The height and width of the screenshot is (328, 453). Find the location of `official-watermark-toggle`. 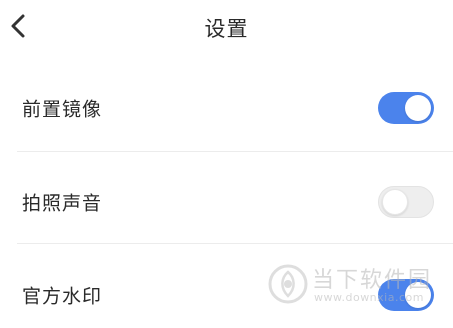

official-watermark-toggle is located at coordinates (406, 295).